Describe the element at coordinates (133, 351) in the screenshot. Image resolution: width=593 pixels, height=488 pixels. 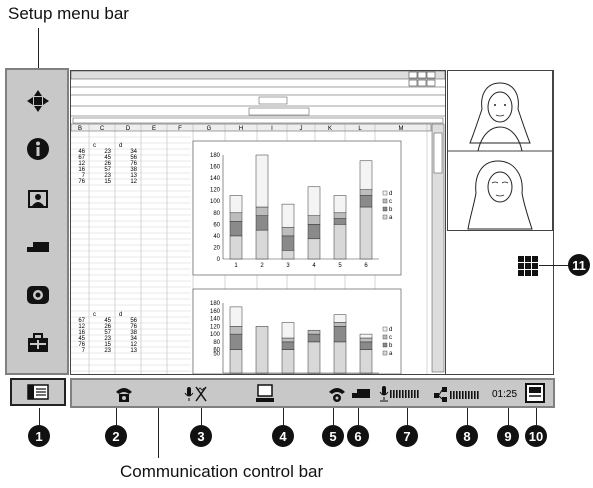
I see `table-cell: 13` at that location.